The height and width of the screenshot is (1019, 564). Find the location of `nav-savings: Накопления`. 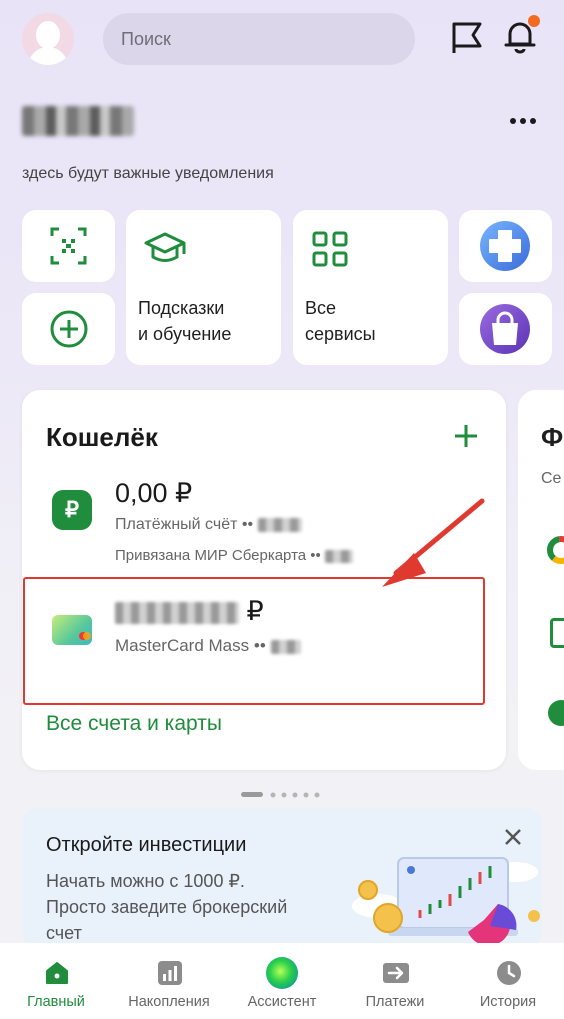

nav-savings: Накопления is located at coordinates (169, 981).